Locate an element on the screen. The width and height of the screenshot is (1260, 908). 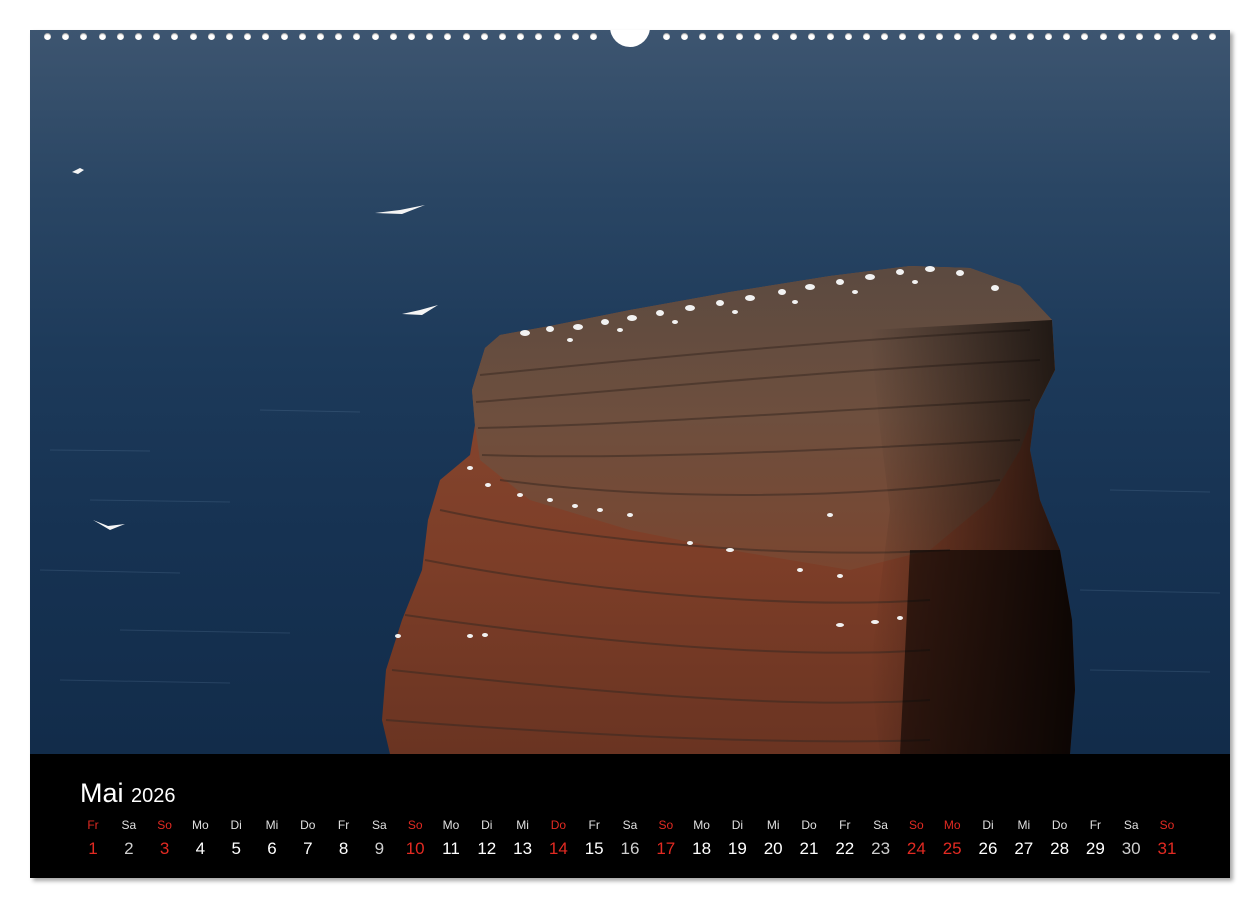
day-number: 28 is located at coordinates (1060, 848).